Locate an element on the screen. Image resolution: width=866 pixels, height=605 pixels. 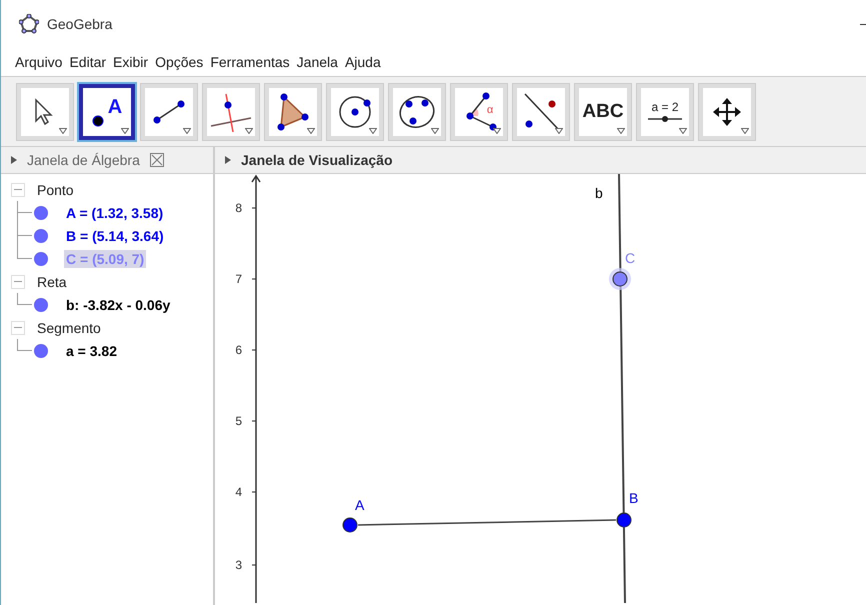
angle-symbol: α is located at coordinates (490, 110).